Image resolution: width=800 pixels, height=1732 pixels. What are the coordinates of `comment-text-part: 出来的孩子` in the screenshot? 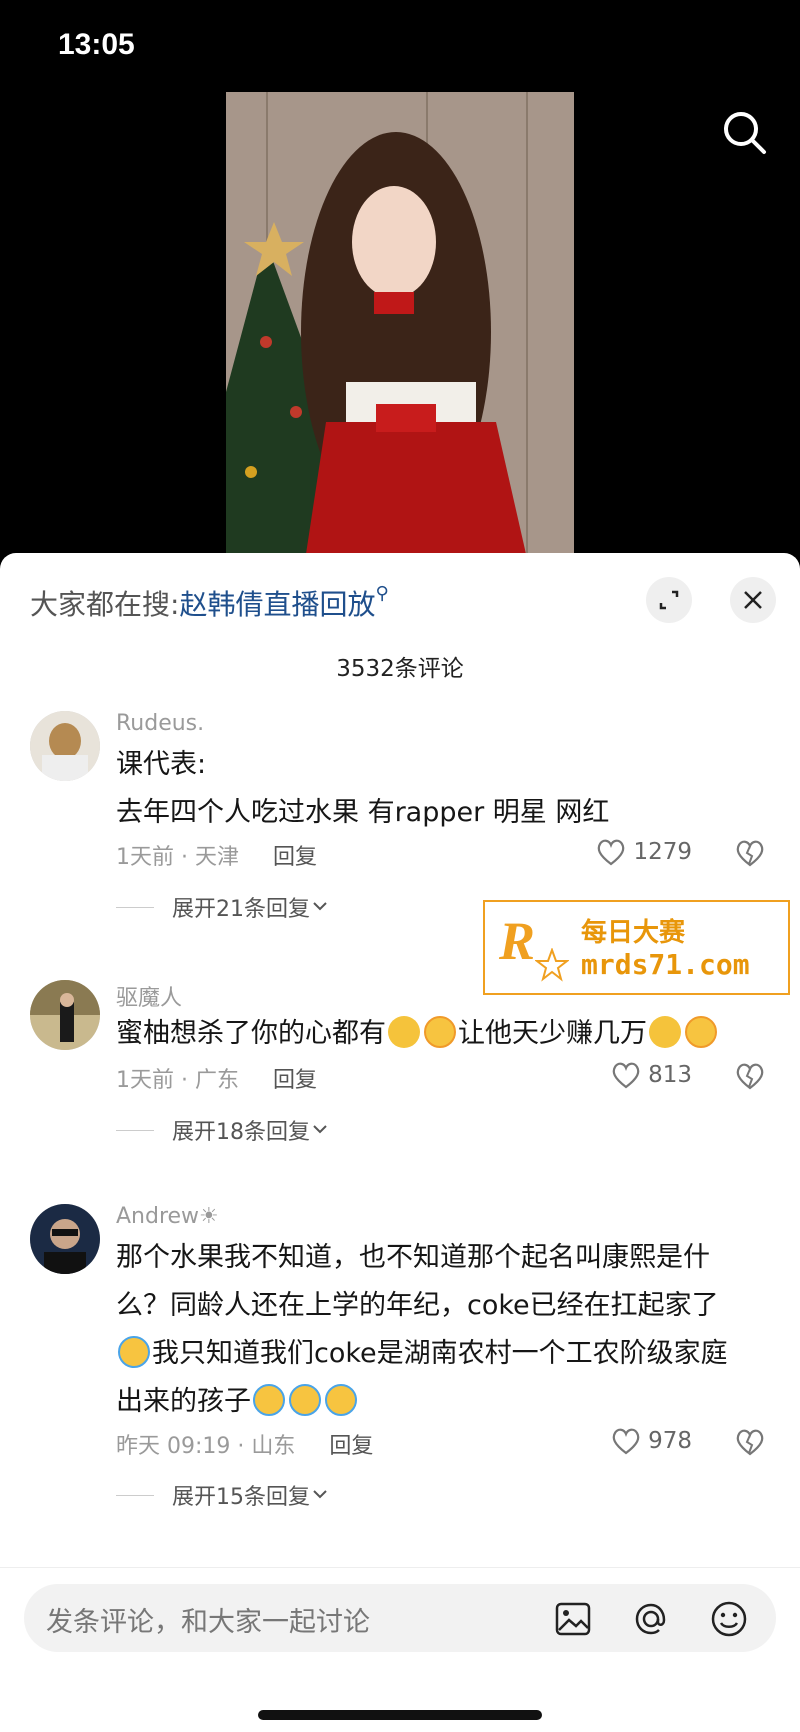 It's located at (183, 1401).